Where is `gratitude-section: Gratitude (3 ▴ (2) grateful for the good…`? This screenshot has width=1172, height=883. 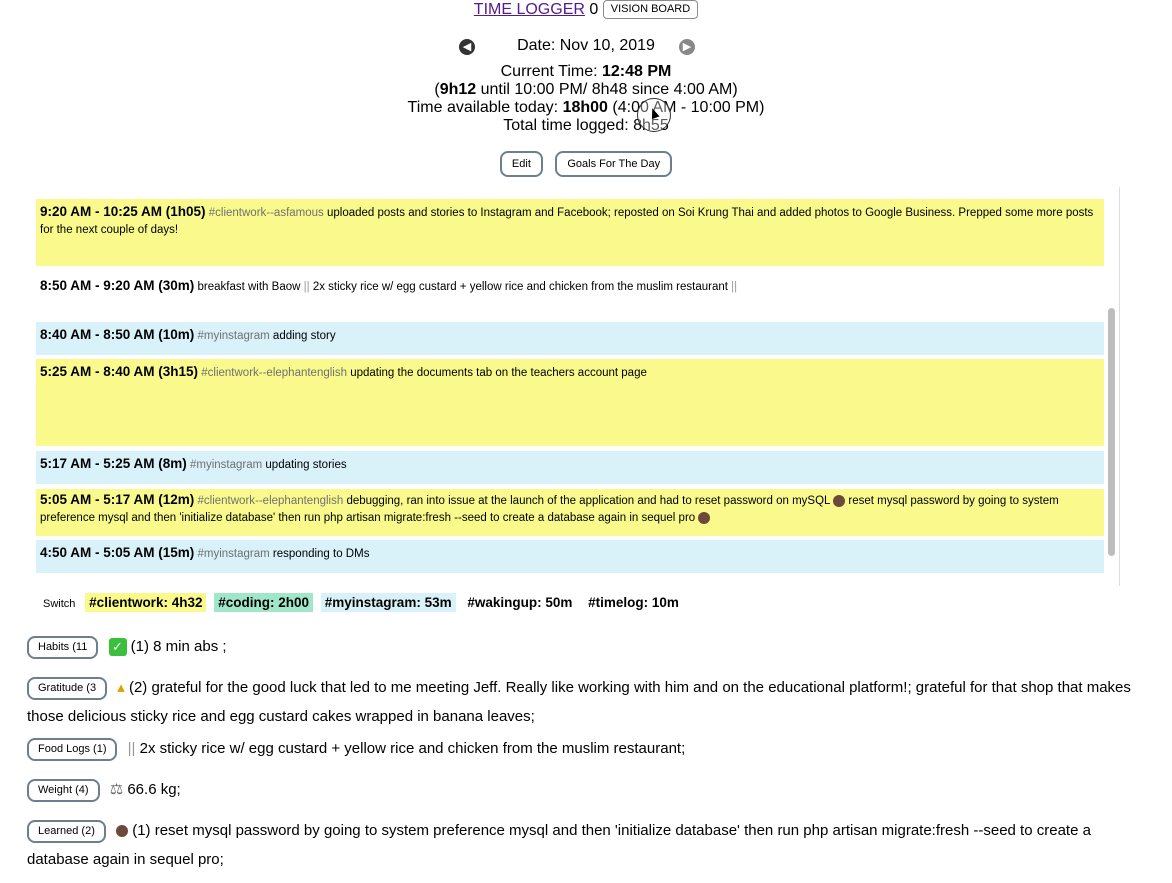 gratitude-section: Gratitude (3 ▴ (2) grateful for the good… is located at coordinates (582, 702).